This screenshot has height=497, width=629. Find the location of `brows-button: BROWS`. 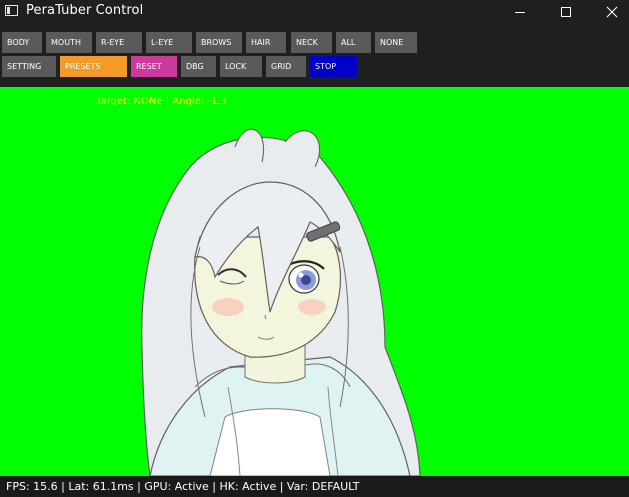

brows-button: BROWS is located at coordinates (219, 42).